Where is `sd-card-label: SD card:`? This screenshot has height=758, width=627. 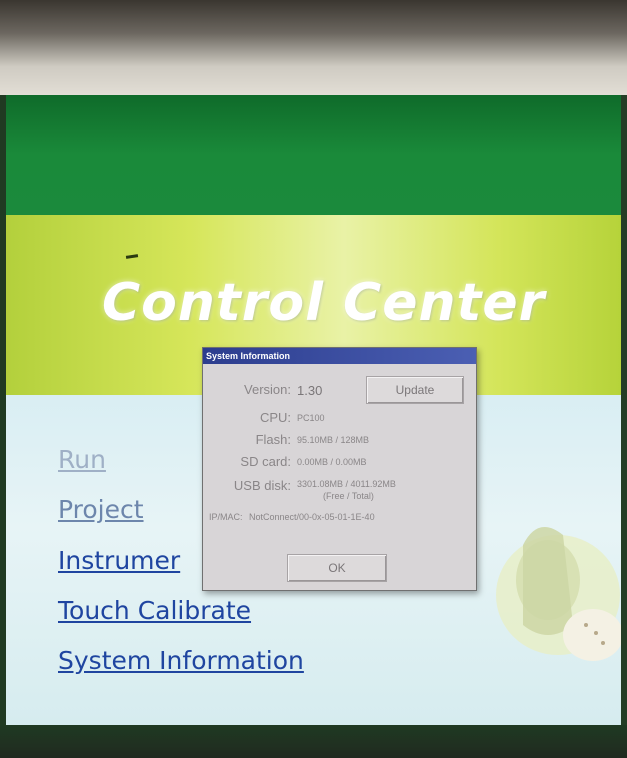 sd-card-label: SD card: is located at coordinates (265, 461).